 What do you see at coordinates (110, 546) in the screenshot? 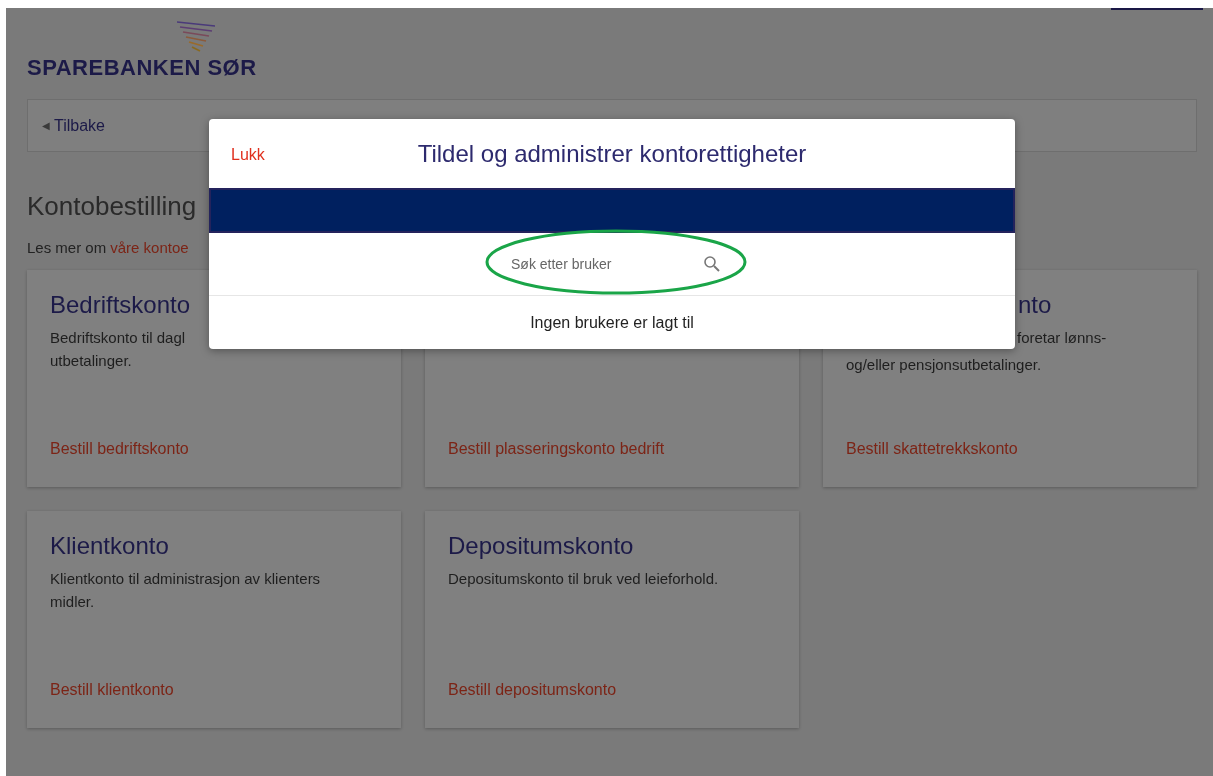
I see `card-title: Klientkonto` at bounding box center [110, 546].